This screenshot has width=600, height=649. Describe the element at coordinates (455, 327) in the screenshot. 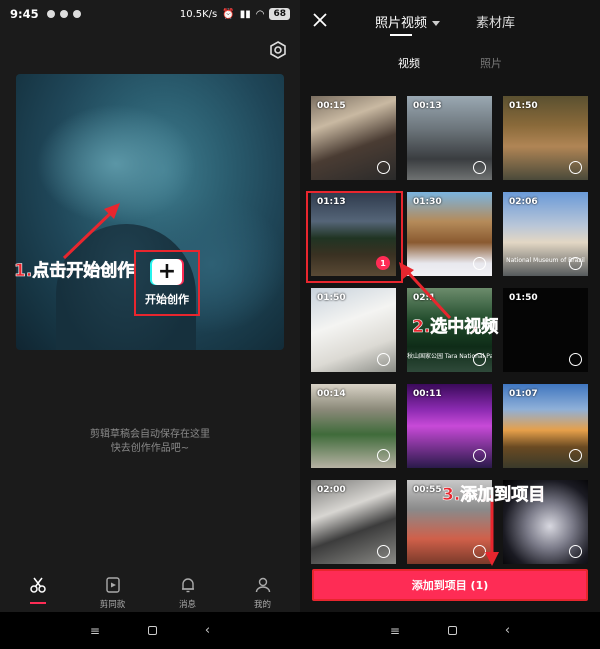

I see `annotation-step-2: 2.选中视频` at that location.